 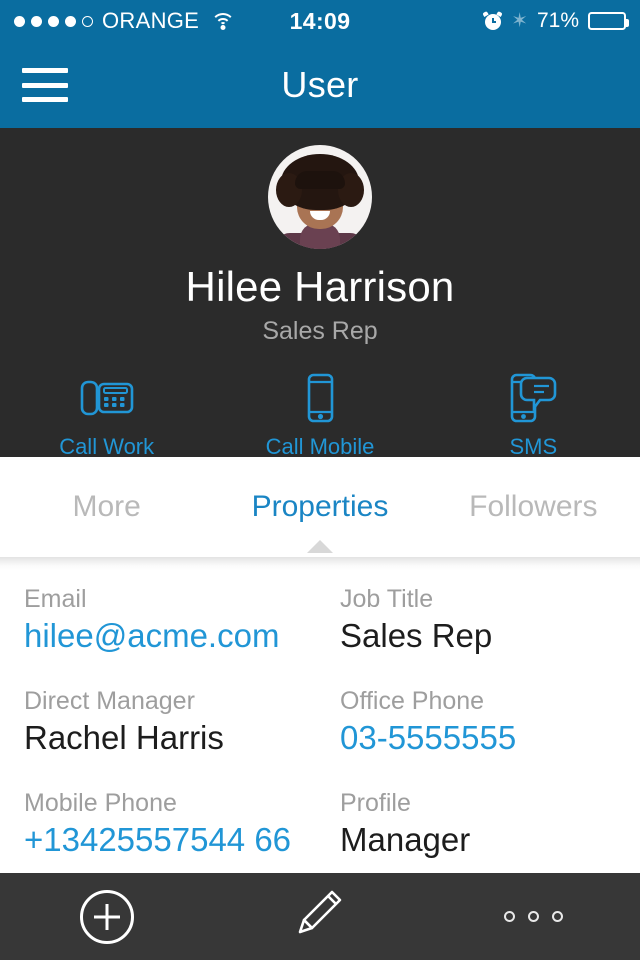 I want to click on tab-bar: More Properties Followers, so click(x=320, y=507).